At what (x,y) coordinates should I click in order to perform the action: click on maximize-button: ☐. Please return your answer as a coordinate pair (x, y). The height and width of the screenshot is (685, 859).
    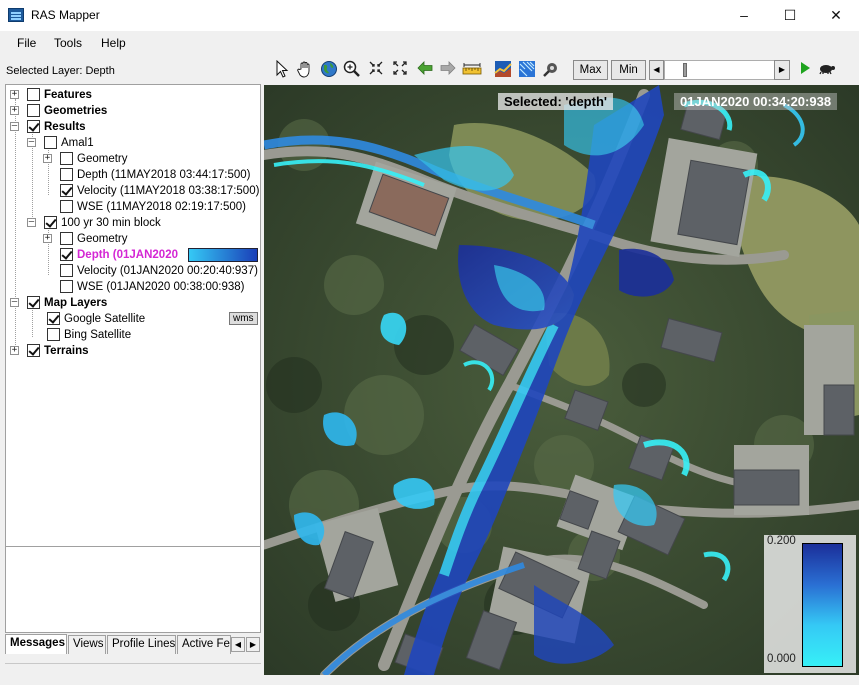
    Looking at the image, I should click on (790, 15).